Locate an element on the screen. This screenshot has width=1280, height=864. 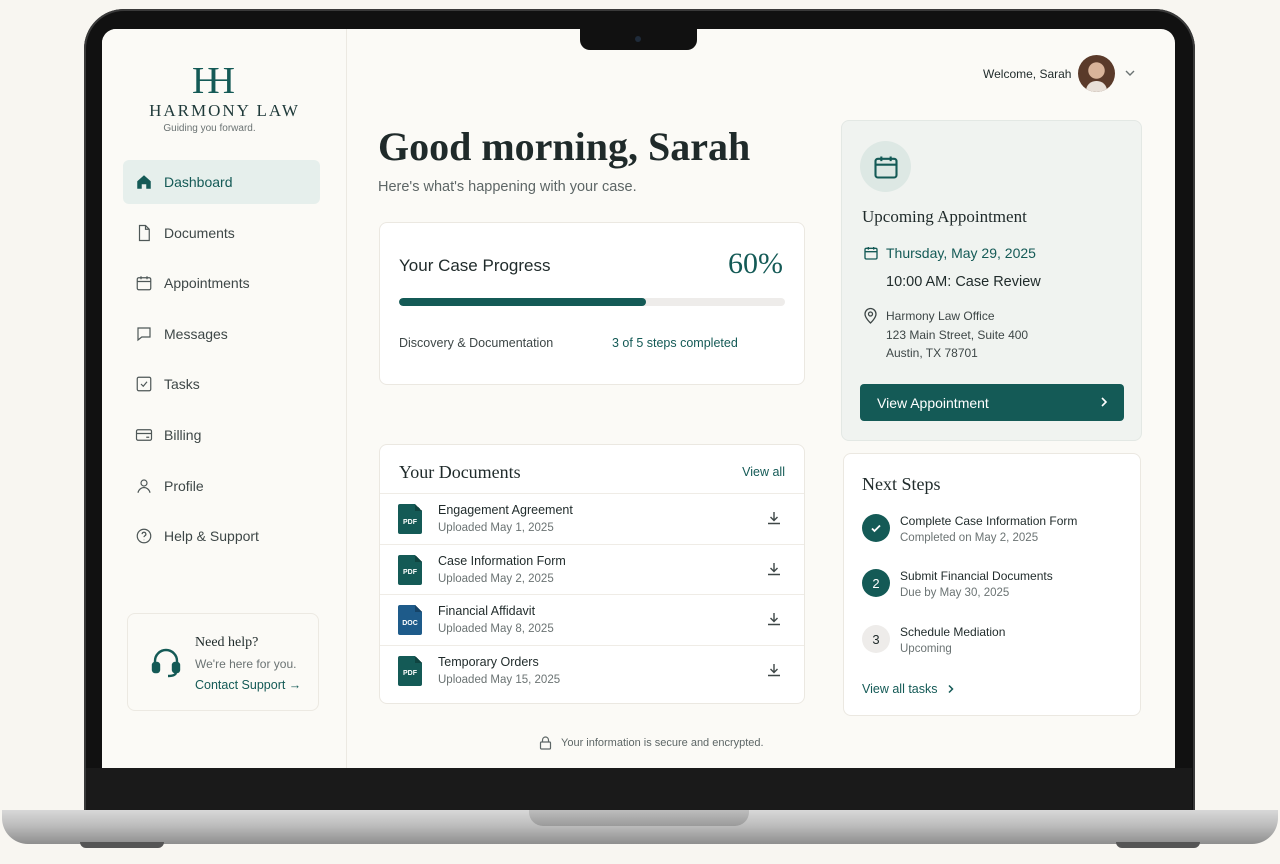
step-status: Upcoming is located at coordinates (926, 649).